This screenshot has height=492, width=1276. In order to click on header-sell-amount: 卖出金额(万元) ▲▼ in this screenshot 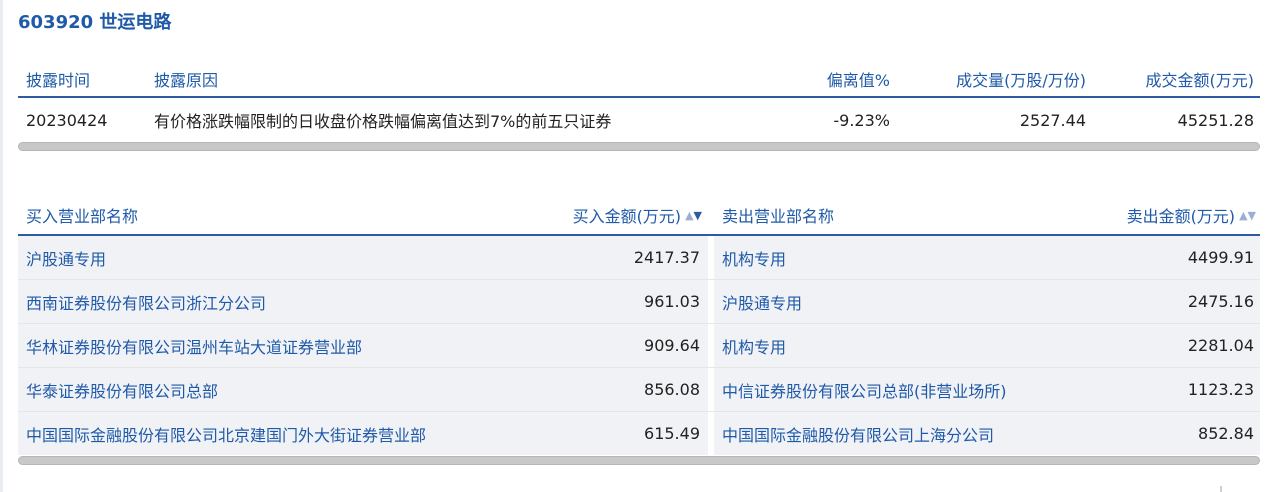, I will do `click(1137, 215)`.